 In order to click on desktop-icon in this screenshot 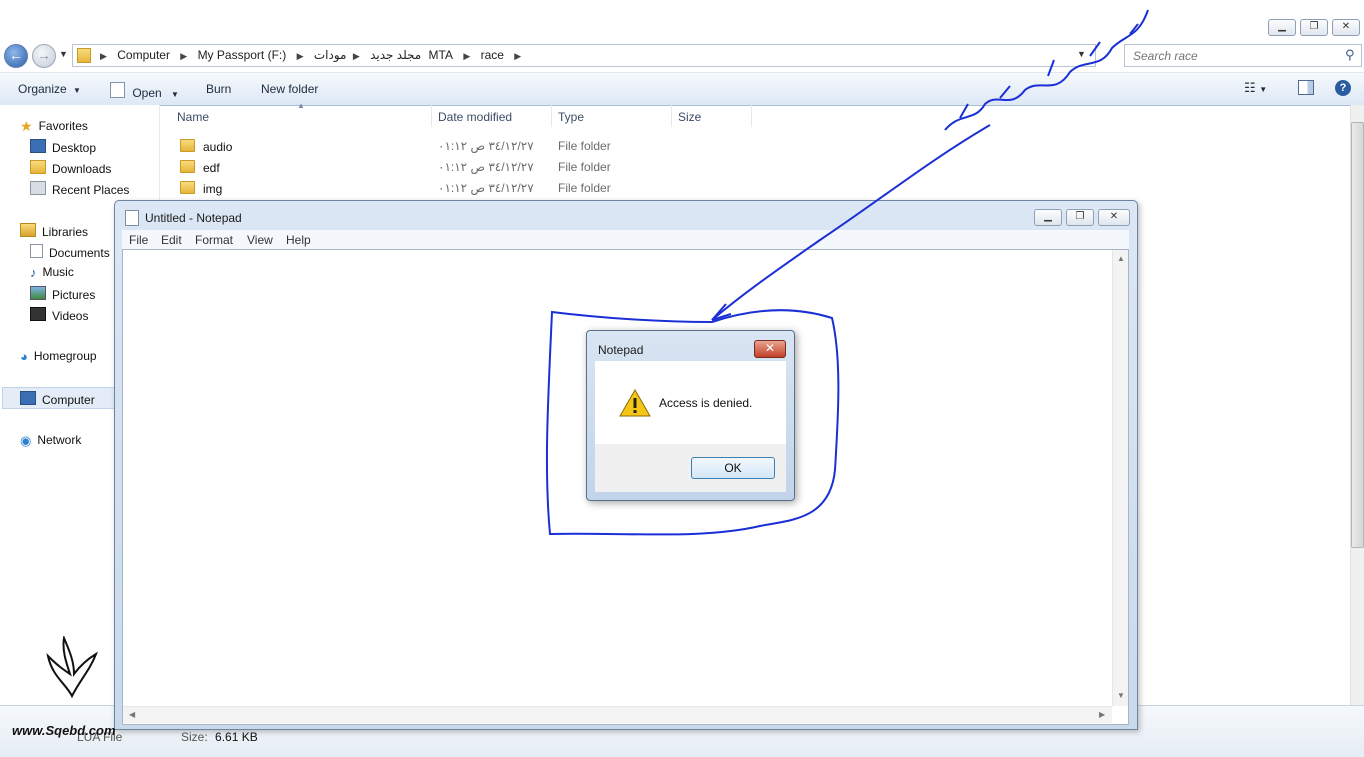, I will do `click(38, 146)`.